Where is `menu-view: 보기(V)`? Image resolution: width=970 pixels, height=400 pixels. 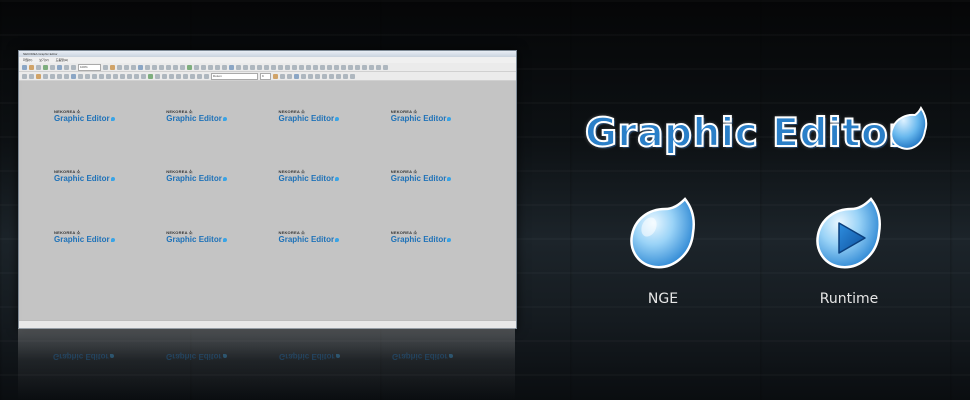 menu-view: 보기(V) is located at coordinates (44, 60).